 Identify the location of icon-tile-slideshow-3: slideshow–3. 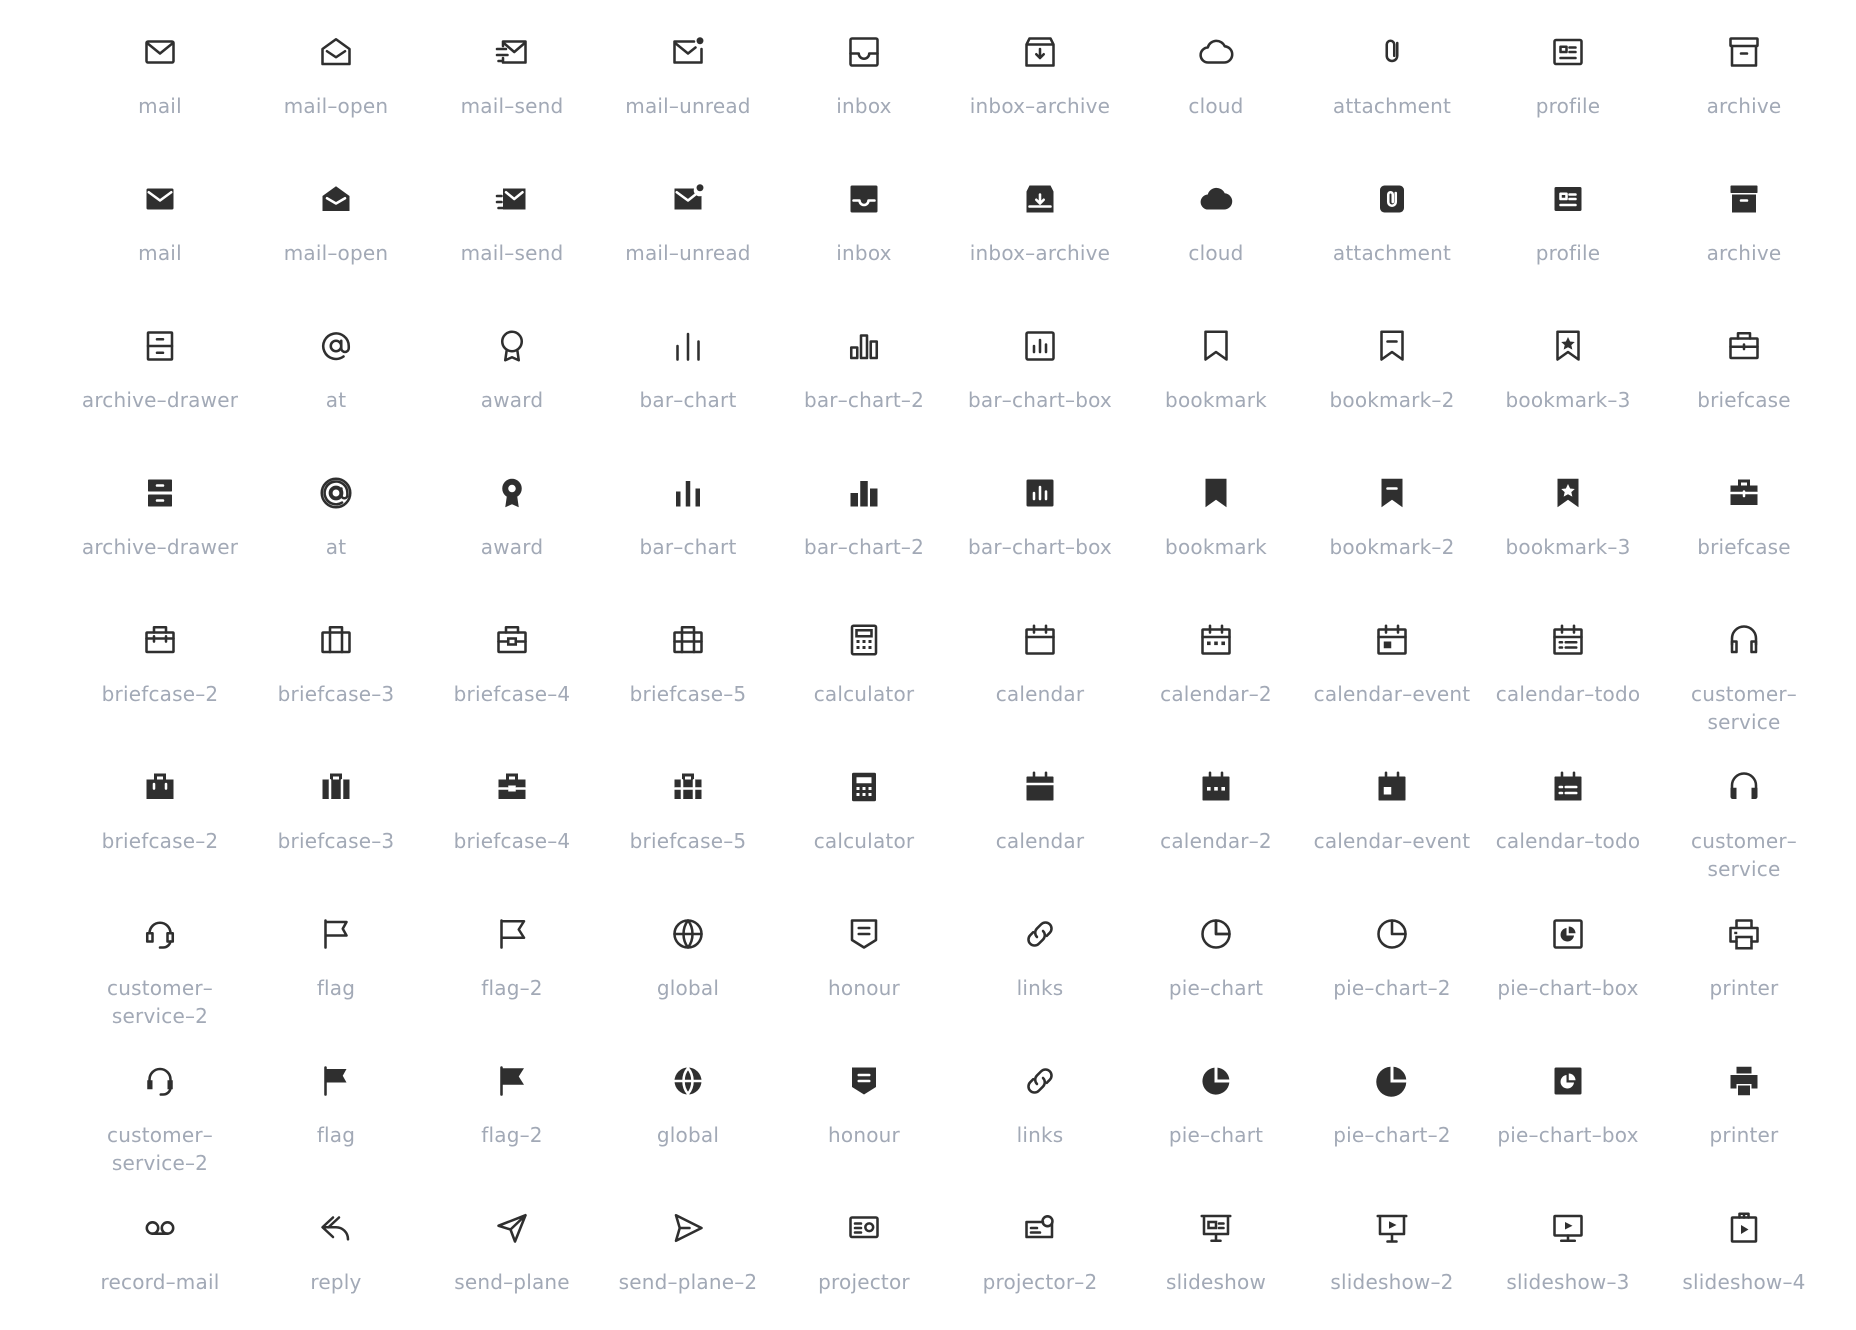
(1568, 1260).